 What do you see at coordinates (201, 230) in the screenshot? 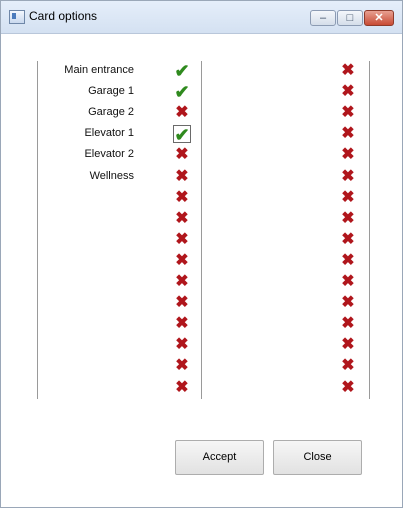
I see `middle-divider` at bounding box center [201, 230].